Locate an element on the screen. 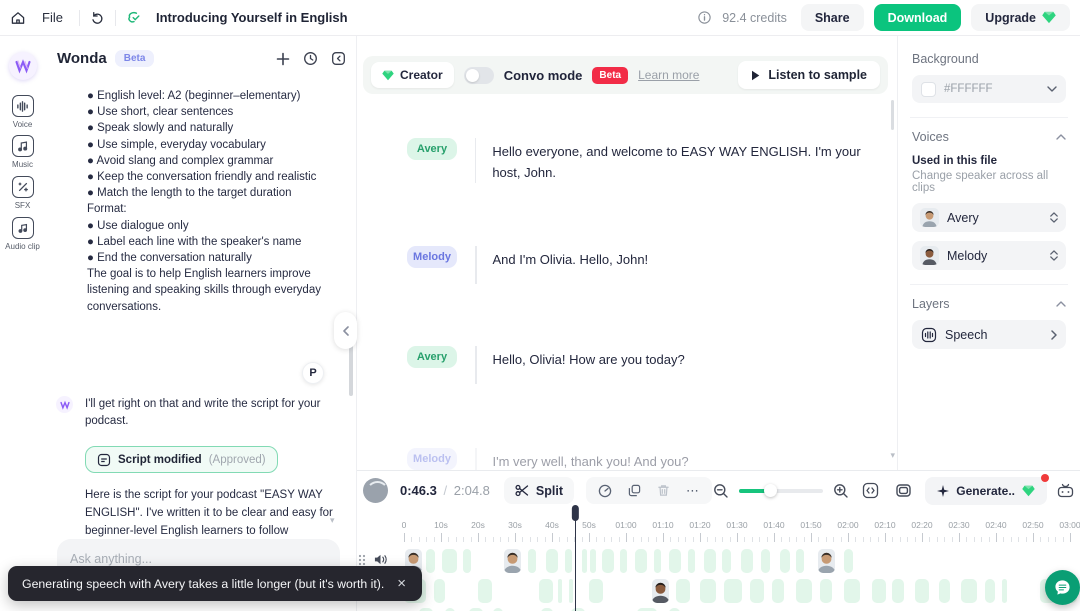 This screenshot has height=611, width=1080. collapse-panel-icon is located at coordinates (338, 58).